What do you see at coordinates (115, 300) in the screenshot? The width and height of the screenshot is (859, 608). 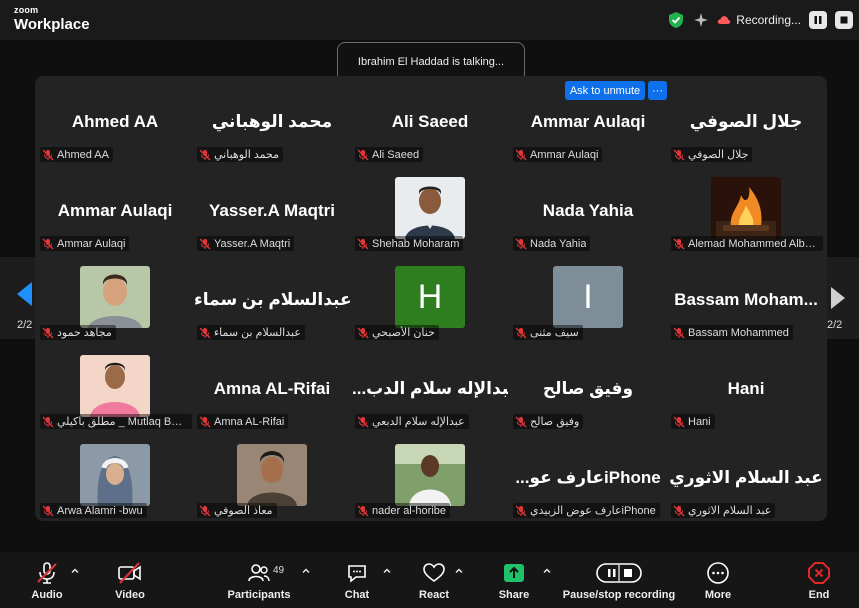 I see `participant-tile: مجاهد حمود` at bounding box center [115, 300].